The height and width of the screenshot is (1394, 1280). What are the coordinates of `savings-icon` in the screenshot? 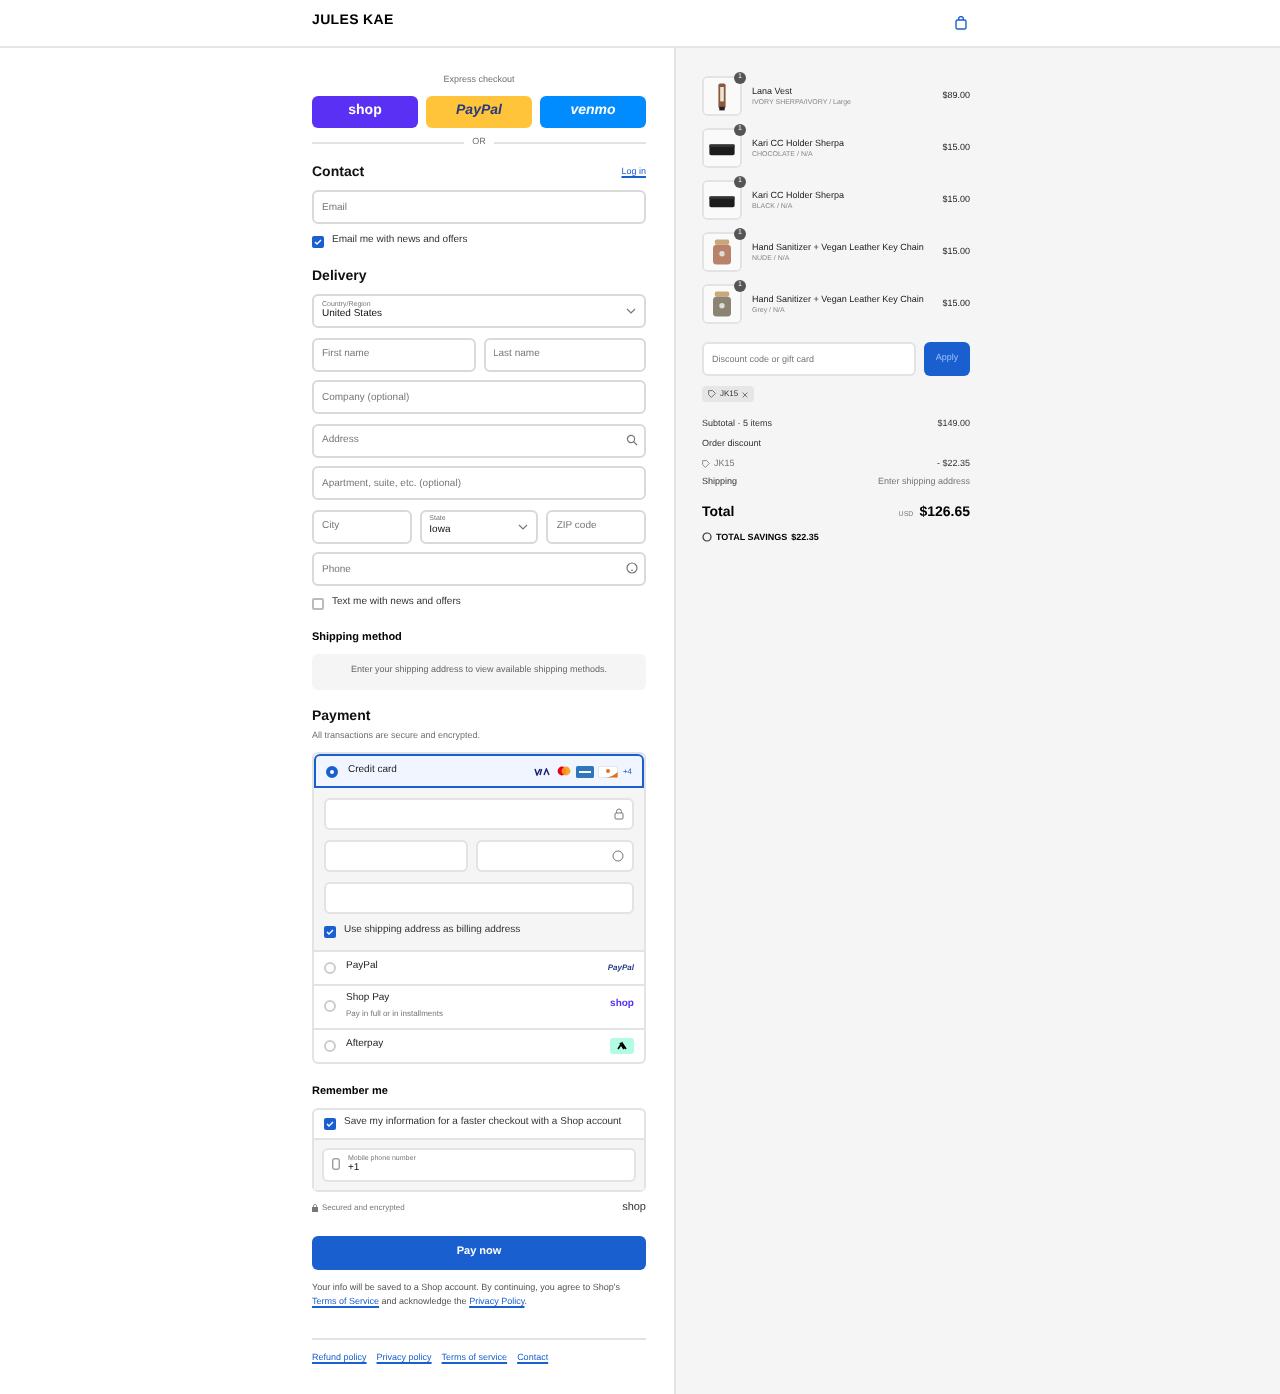 It's located at (707, 537).